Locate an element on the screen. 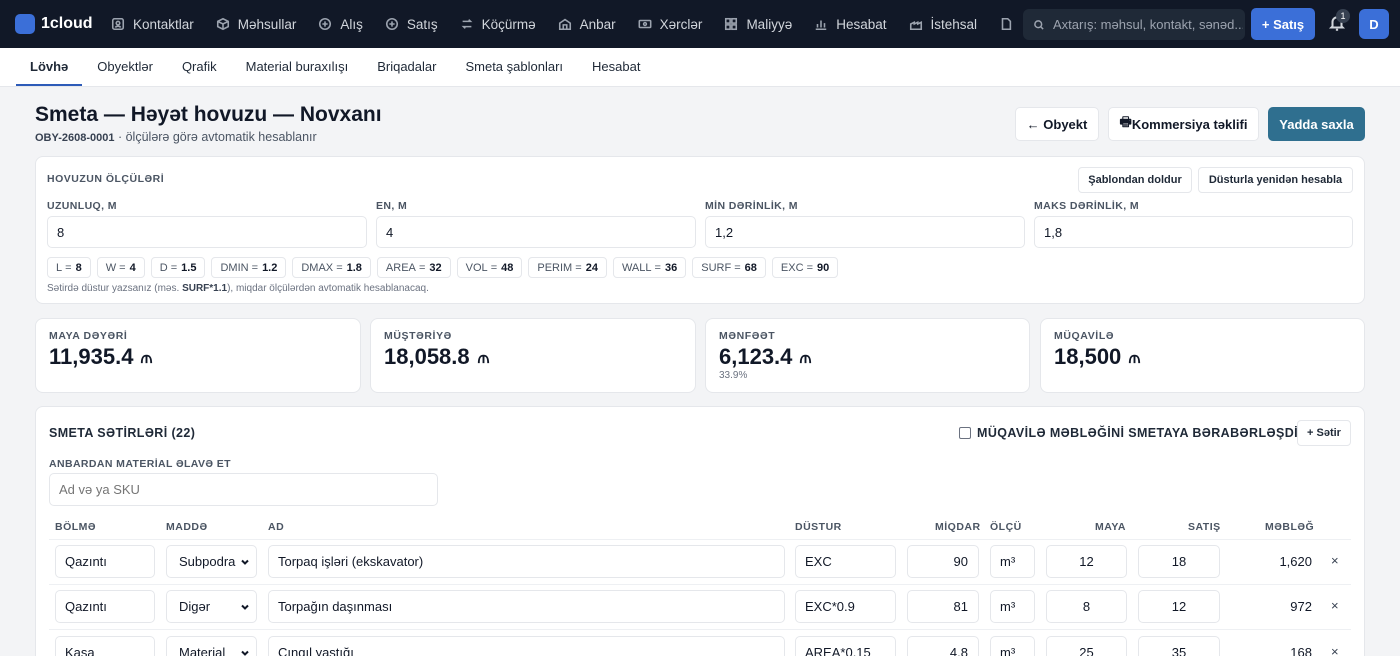  nav-item-contacts: Kontaktlar is located at coordinates (152, 24).